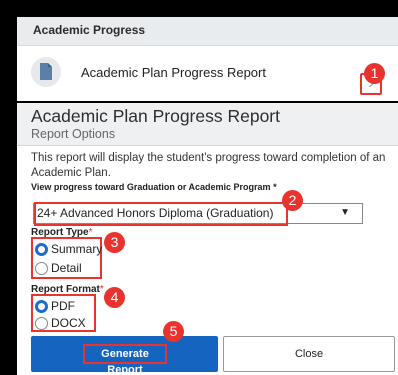  I want to click on dropdown-arrow-icon: ▼, so click(345, 212).